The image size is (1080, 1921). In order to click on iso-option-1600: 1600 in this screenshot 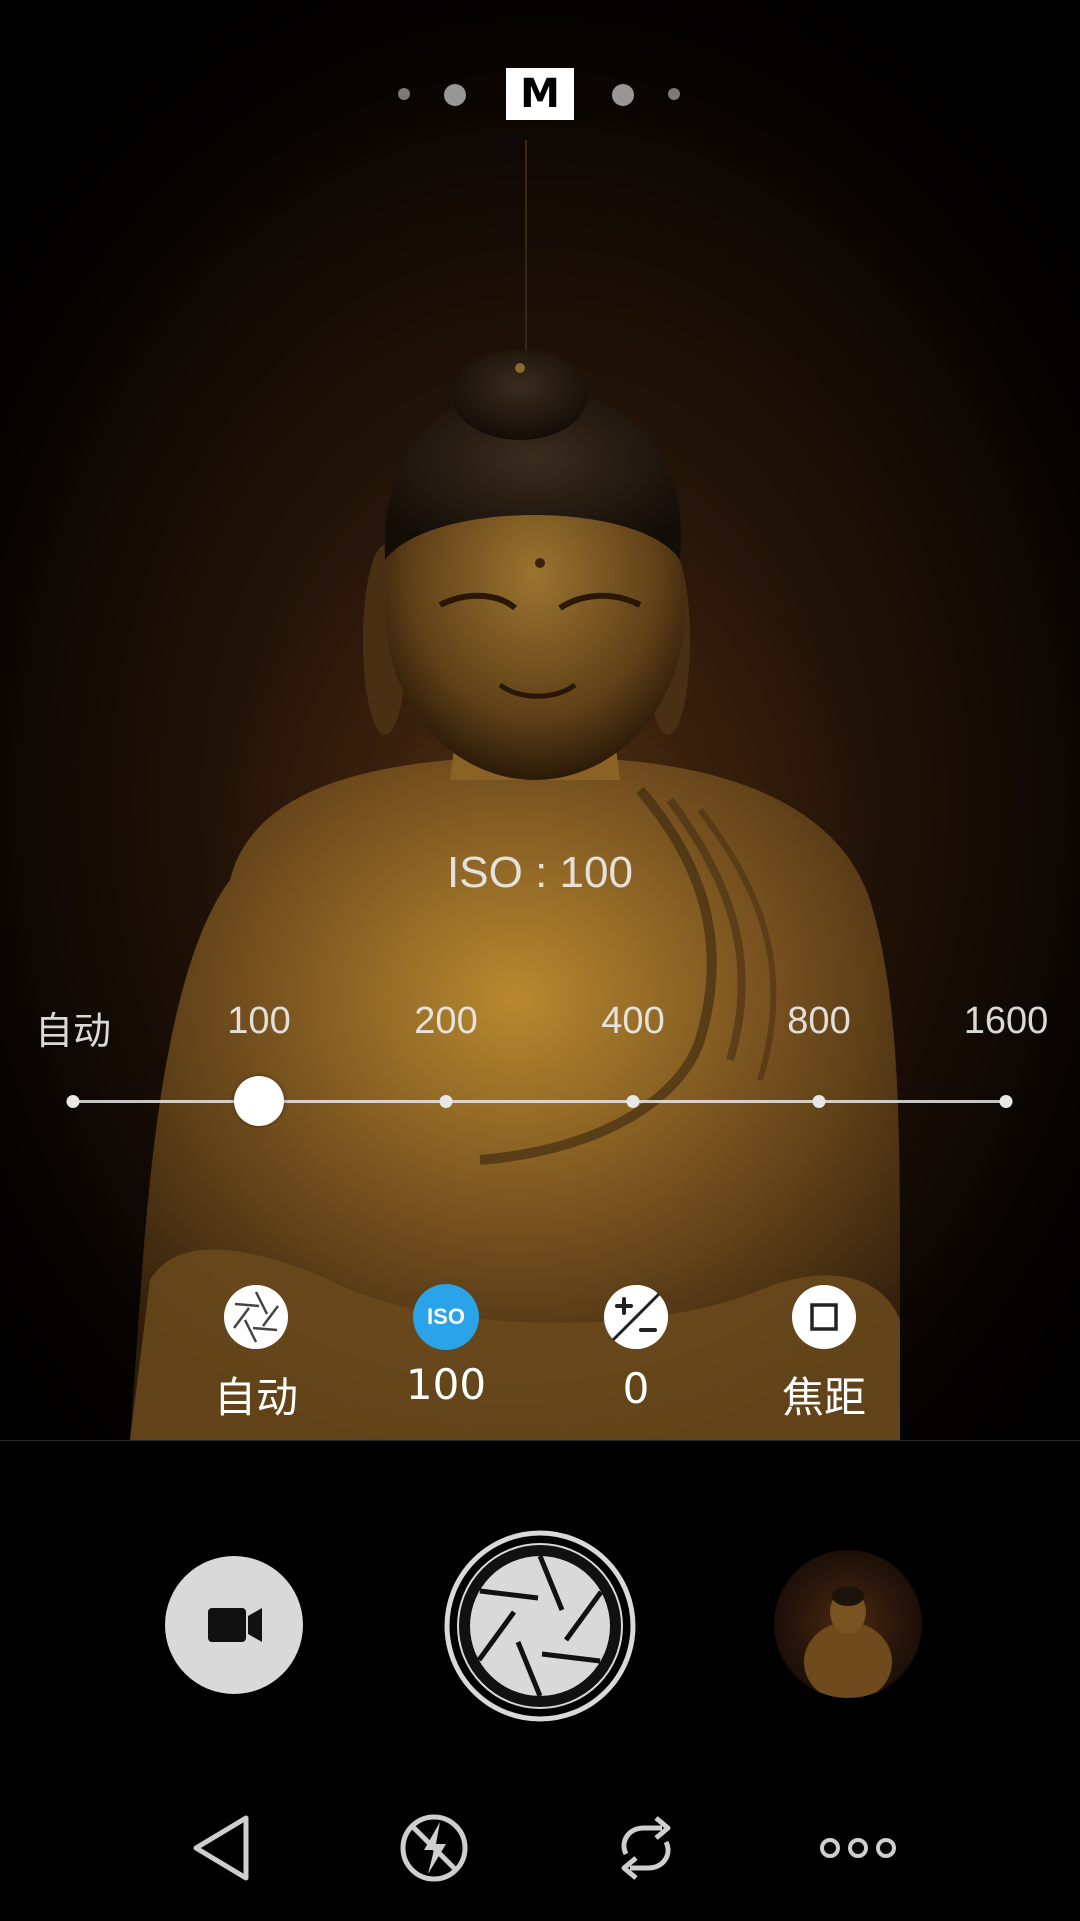, I will do `click(1006, 1021)`.